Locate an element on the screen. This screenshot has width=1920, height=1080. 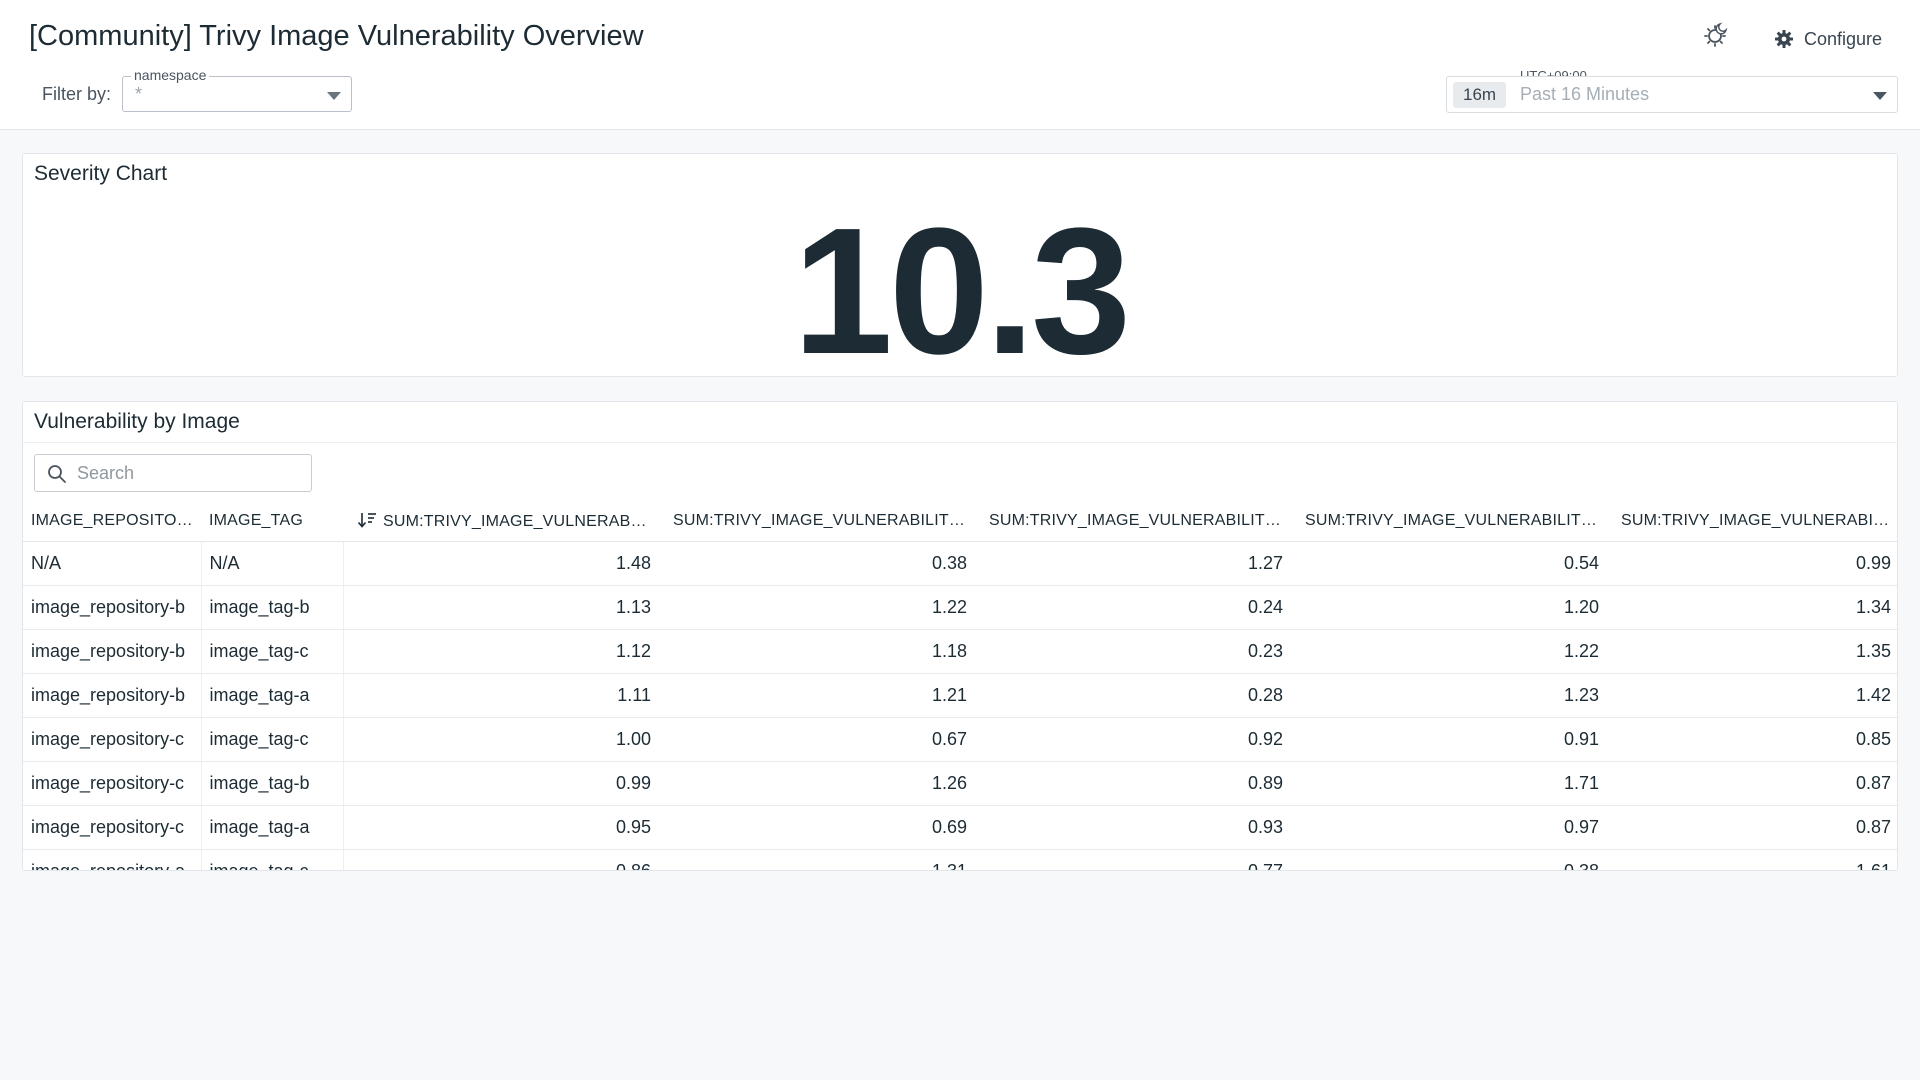
cell-value: 0.67 is located at coordinates (817, 739).